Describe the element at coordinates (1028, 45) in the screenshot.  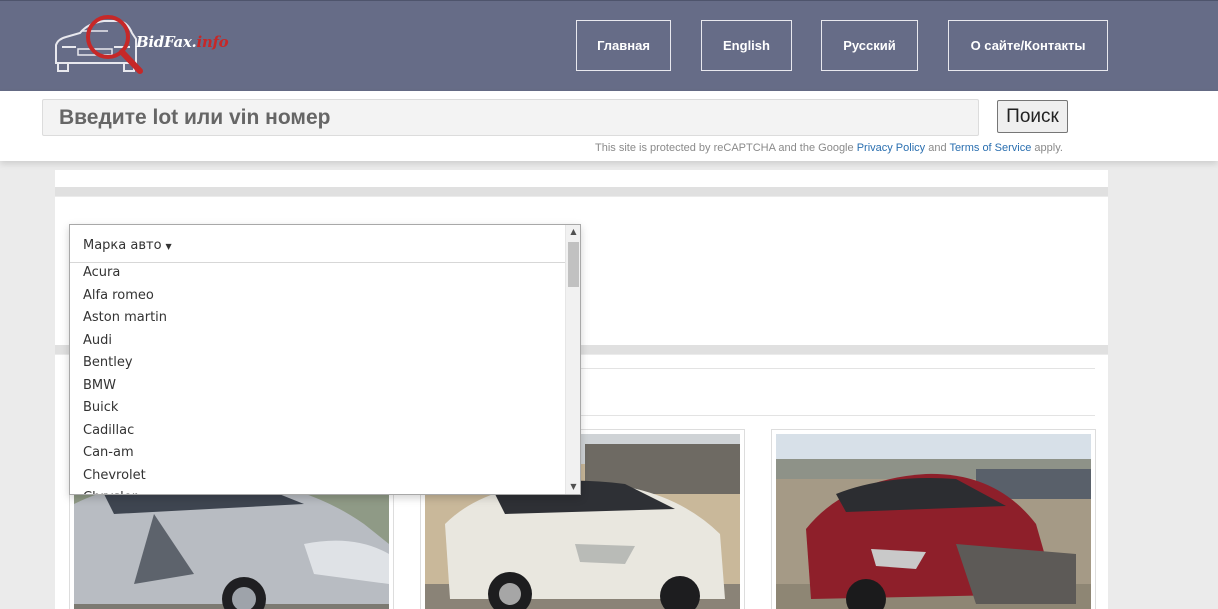
I see `nav-about-contacts-button: О сайте/Контакты` at that location.